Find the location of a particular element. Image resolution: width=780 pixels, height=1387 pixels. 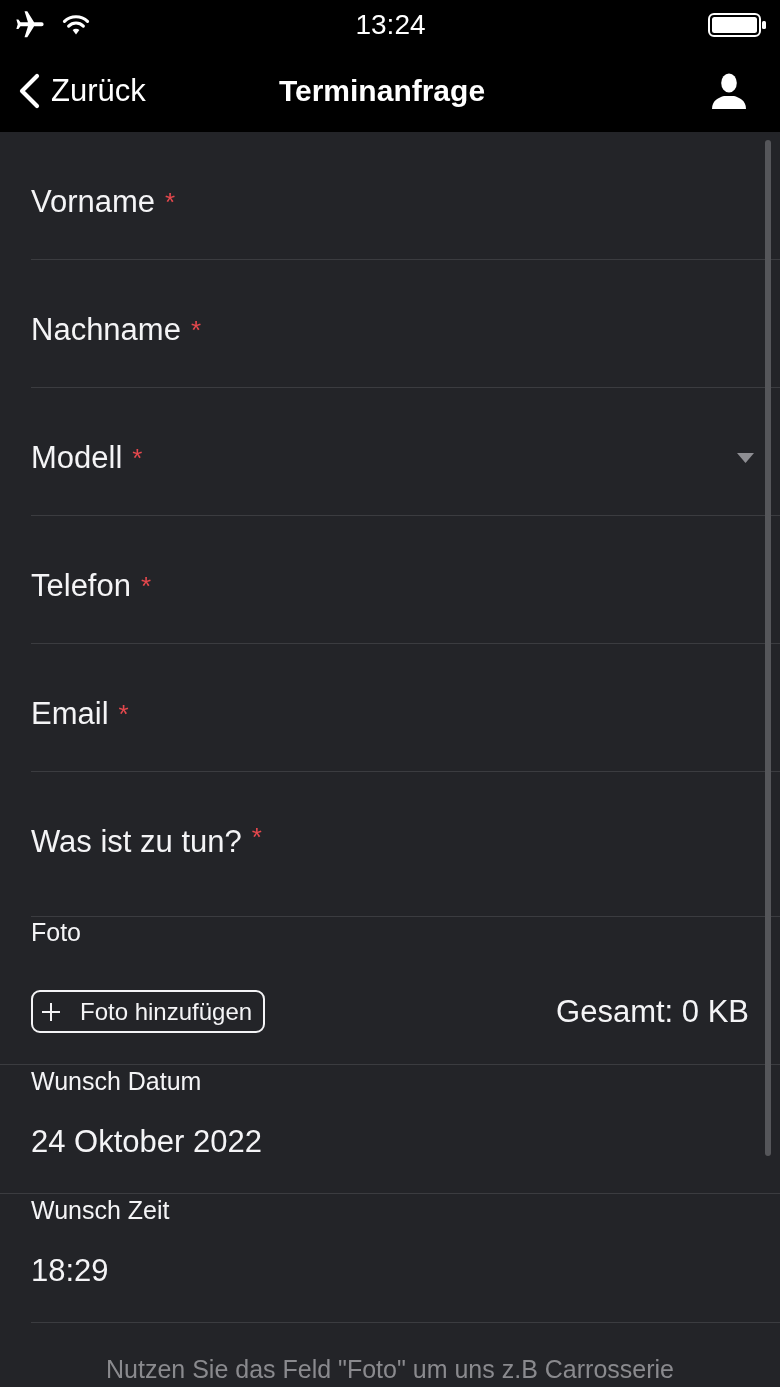

screen-title: Terminanfrage is located at coordinates (382, 91).